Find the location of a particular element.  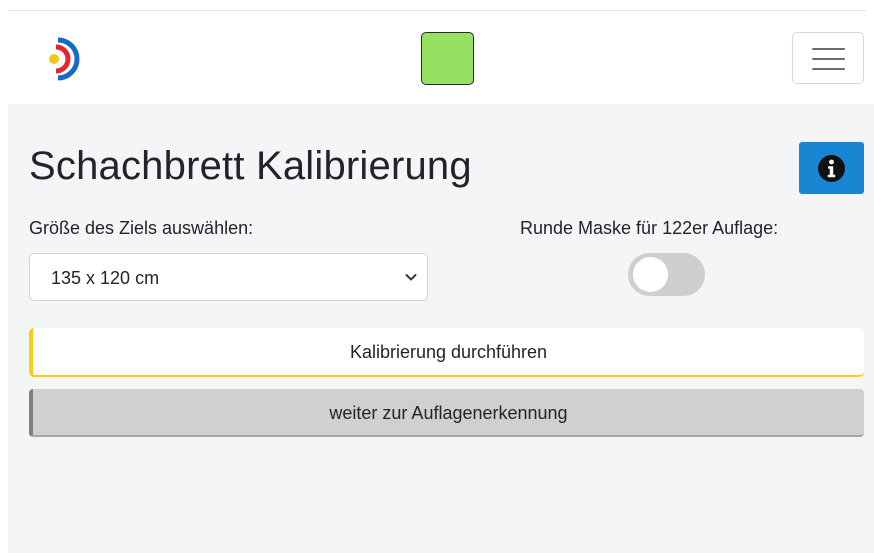

next-target-detection-button: weiter zur Auflagenerkennung is located at coordinates (446, 413).